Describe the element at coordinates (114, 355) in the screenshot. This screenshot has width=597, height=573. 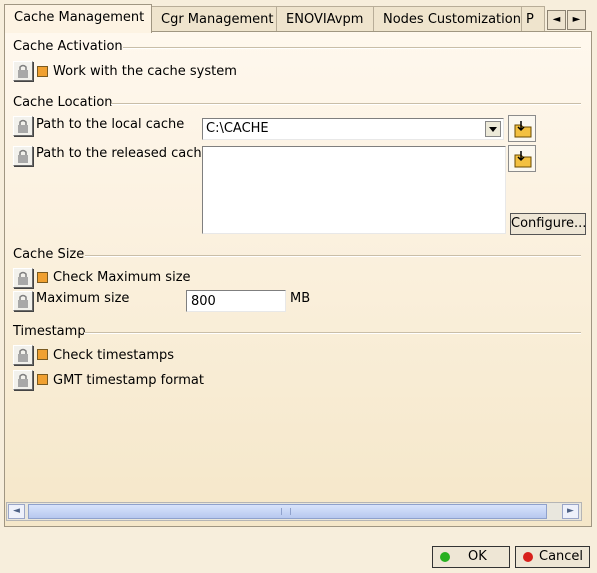
I see `check-timestamps-label: Check timestamps` at that location.